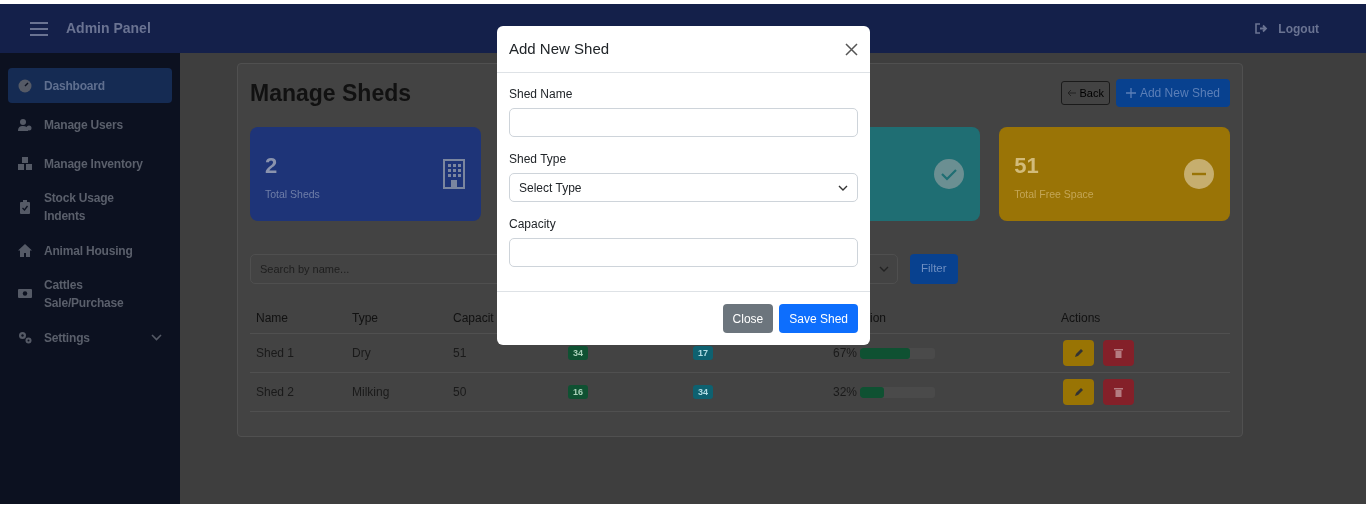 The height and width of the screenshot is (505, 1366). Describe the element at coordinates (1130, 93) in the screenshot. I see `plus-icon` at that location.